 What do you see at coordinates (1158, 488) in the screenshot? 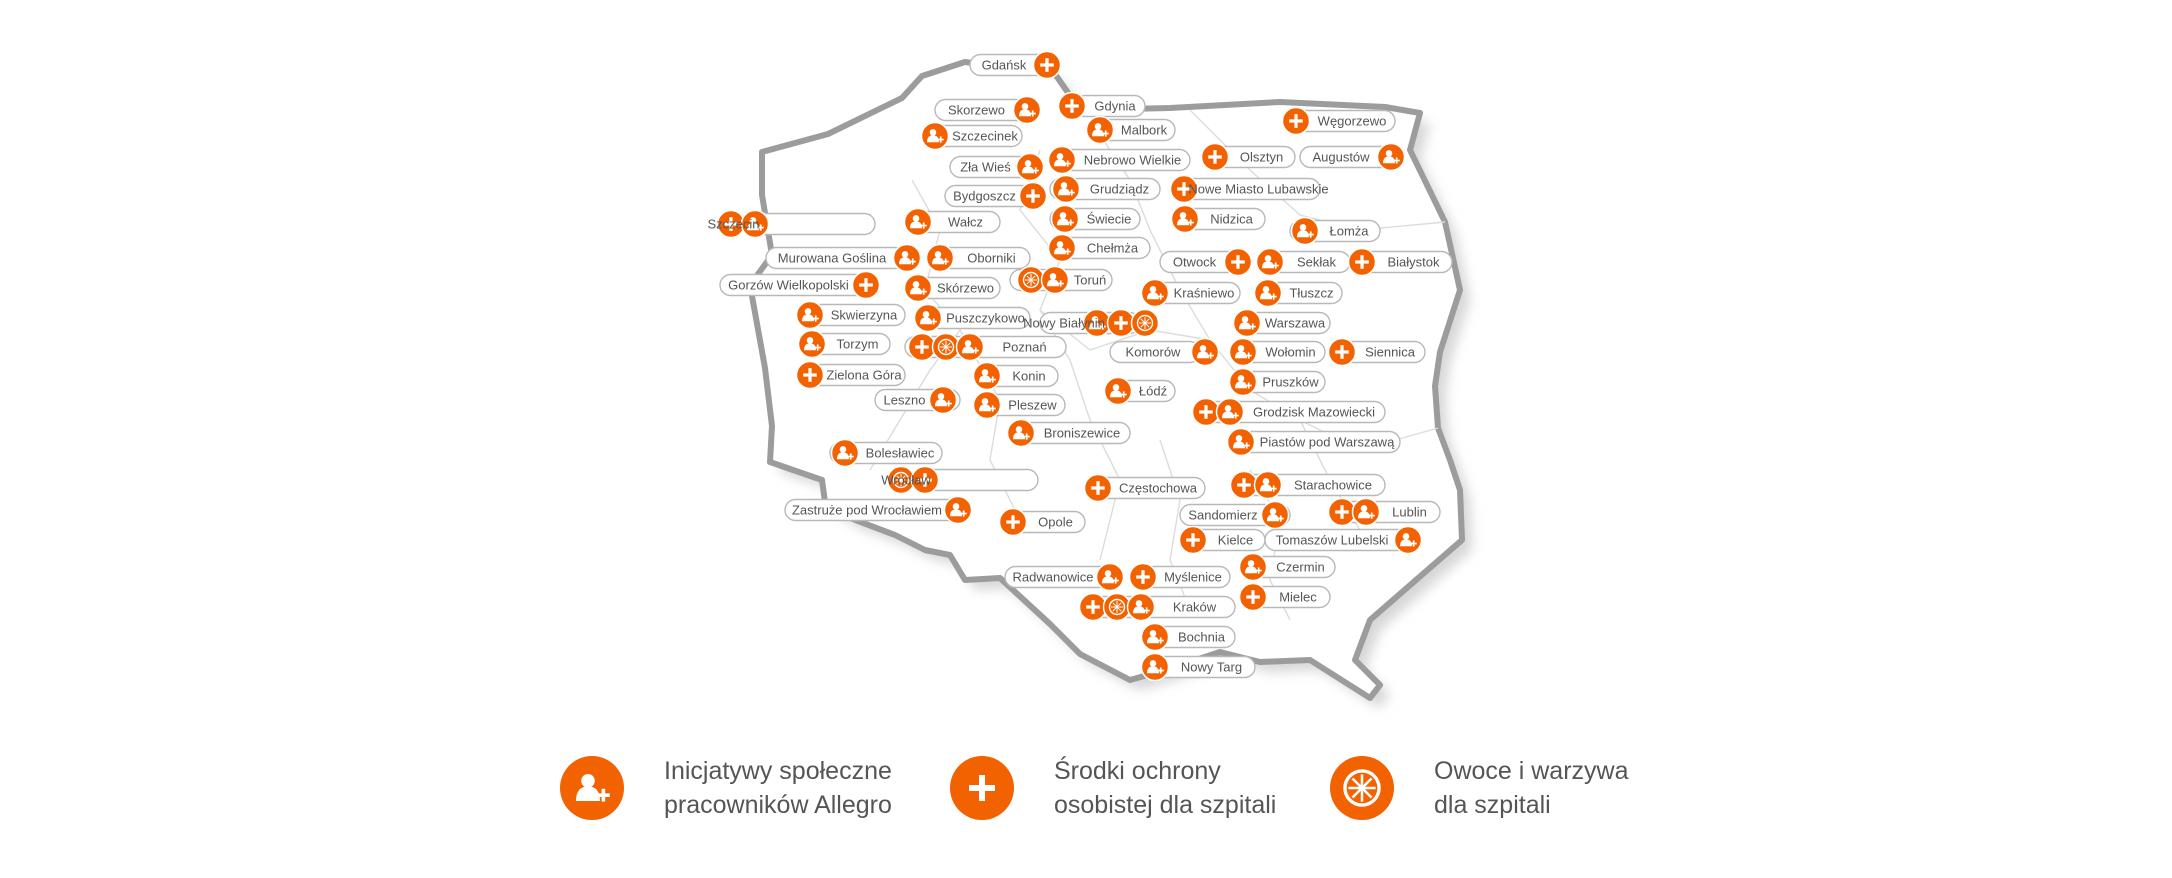
I see `location-label: Częstochowa` at bounding box center [1158, 488].